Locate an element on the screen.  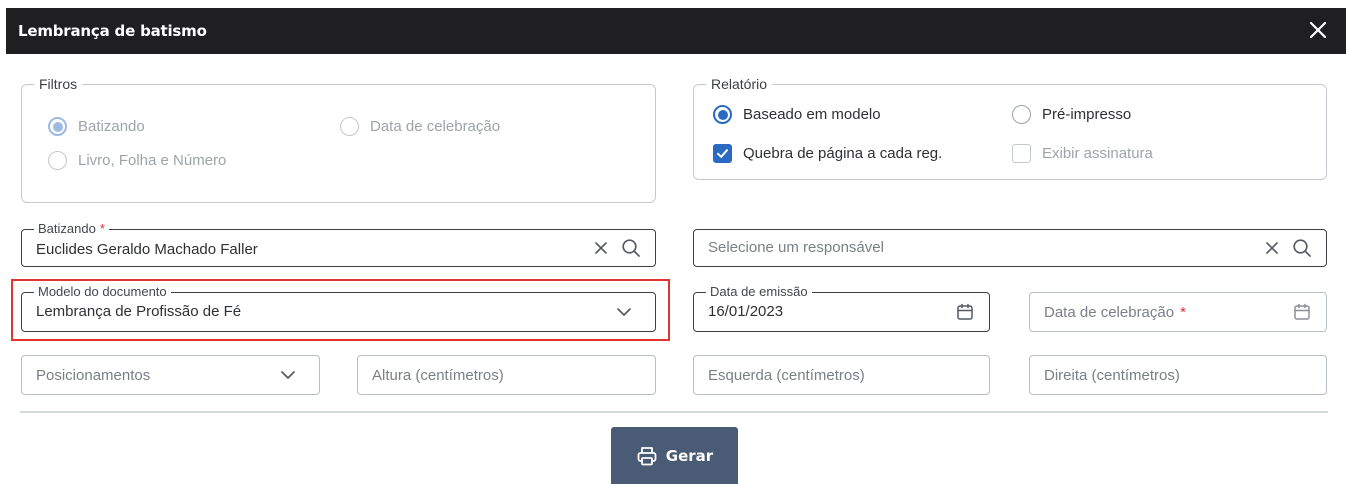
data-celebracao-field: Data de celebração * is located at coordinates (1178, 312).